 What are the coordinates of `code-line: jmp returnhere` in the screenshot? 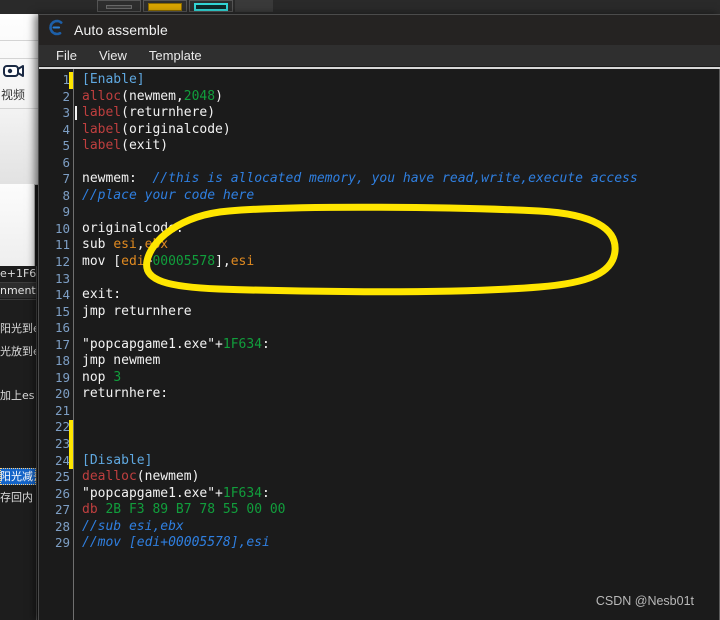 It's located at (401, 312).